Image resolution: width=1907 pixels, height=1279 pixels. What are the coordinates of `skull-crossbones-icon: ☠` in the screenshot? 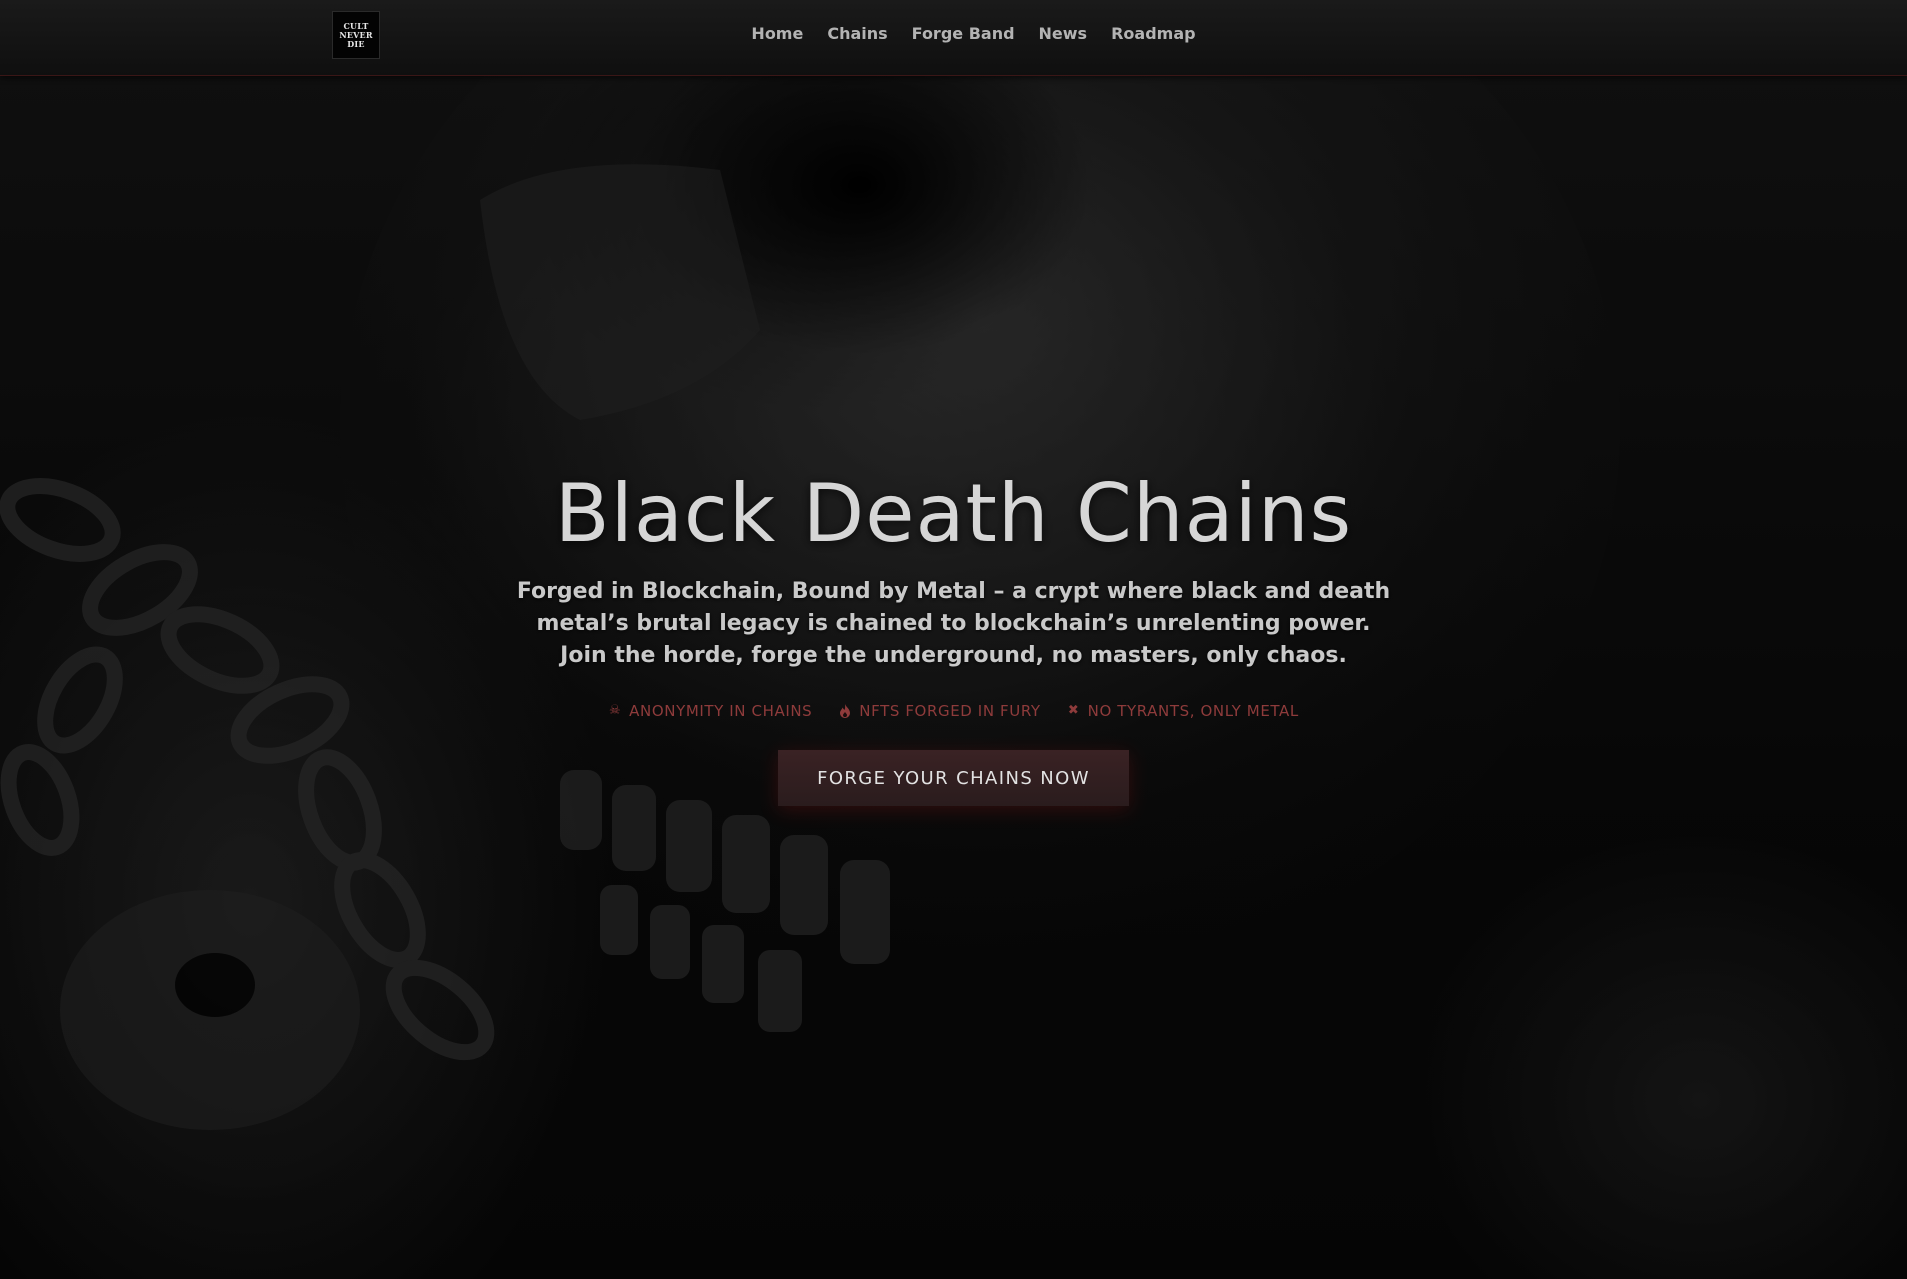 It's located at (615, 710).